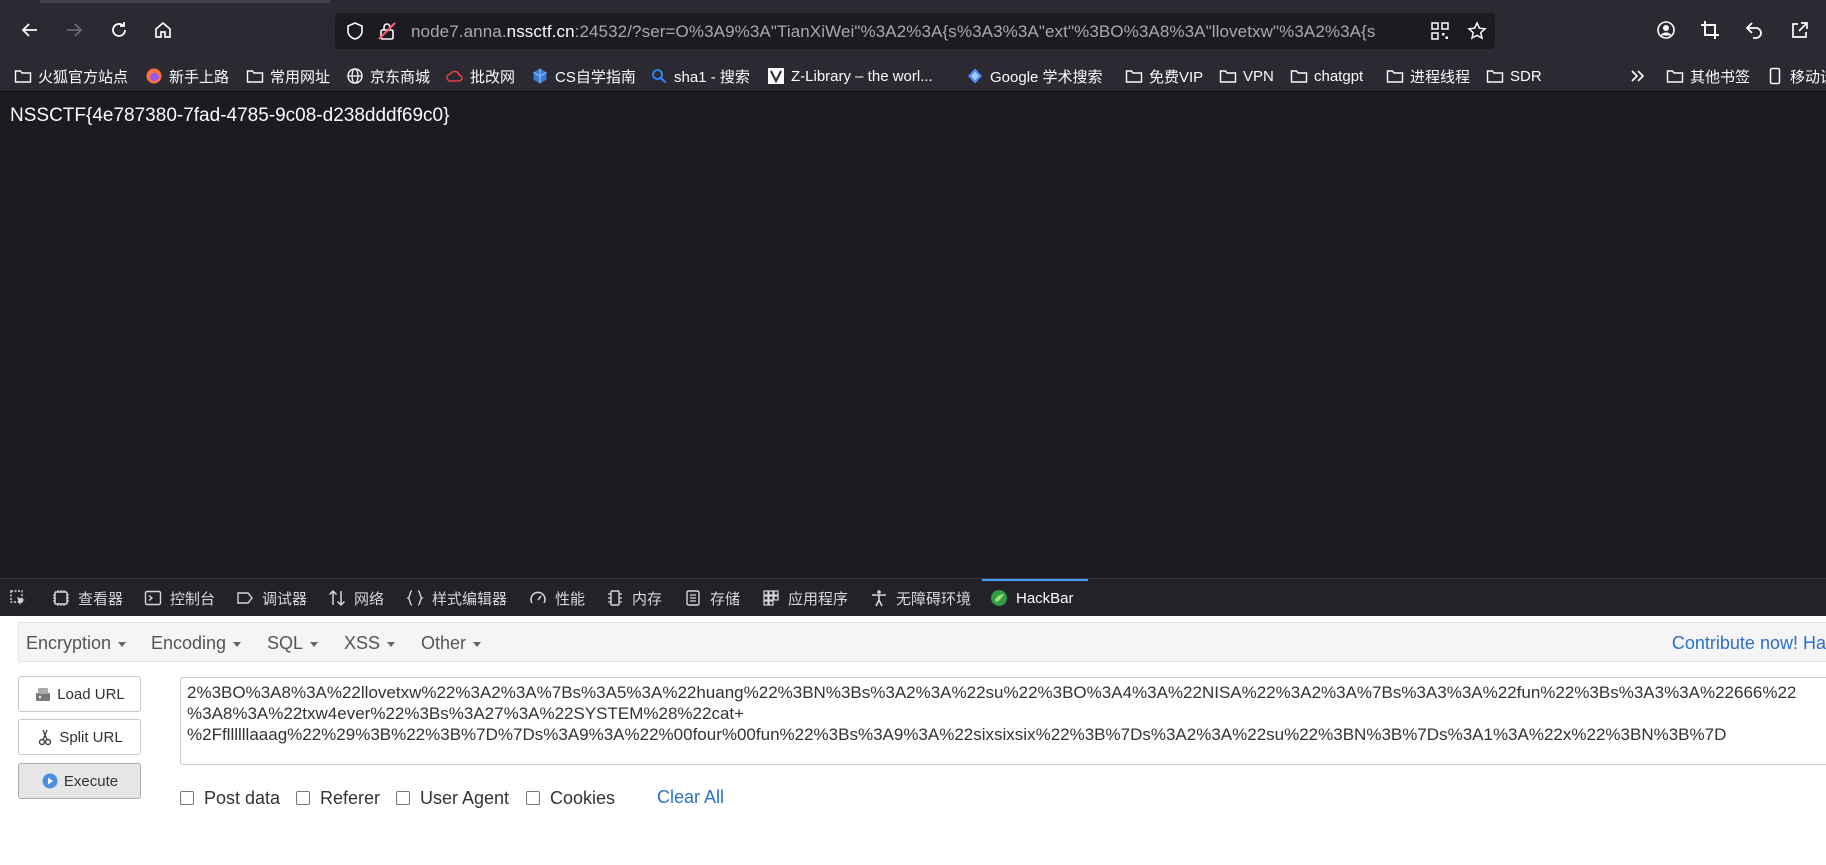  Describe the element at coordinates (1775, 76) in the screenshot. I see `mobile-icon` at that location.